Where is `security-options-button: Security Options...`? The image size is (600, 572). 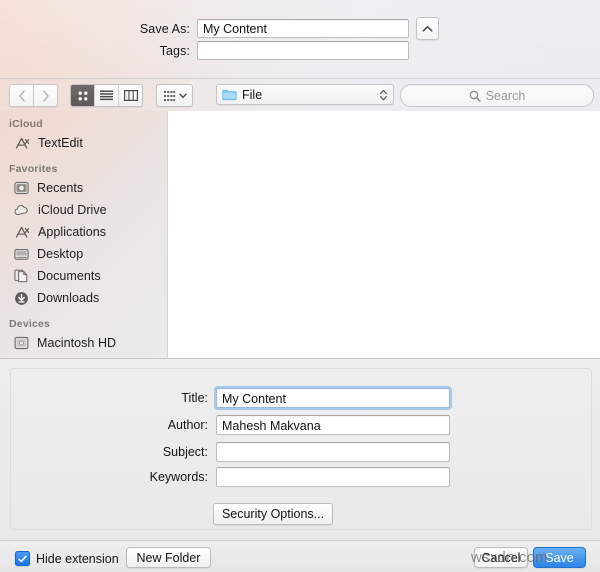 security-options-button: Security Options... is located at coordinates (273, 514).